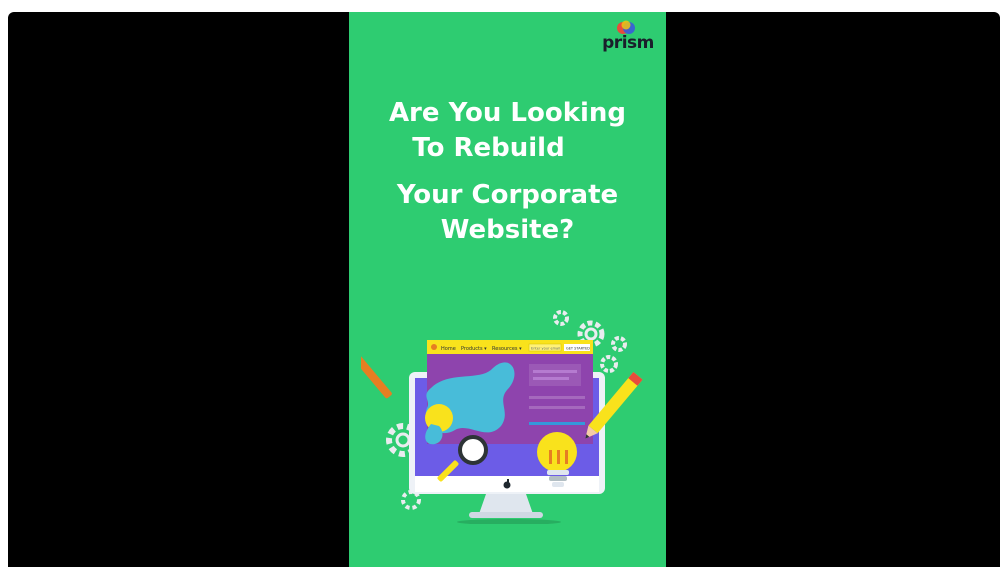  What do you see at coordinates (578, 349) in the screenshot?
I see `site-cta: GET STARTED` at bounding box center [578, 349].